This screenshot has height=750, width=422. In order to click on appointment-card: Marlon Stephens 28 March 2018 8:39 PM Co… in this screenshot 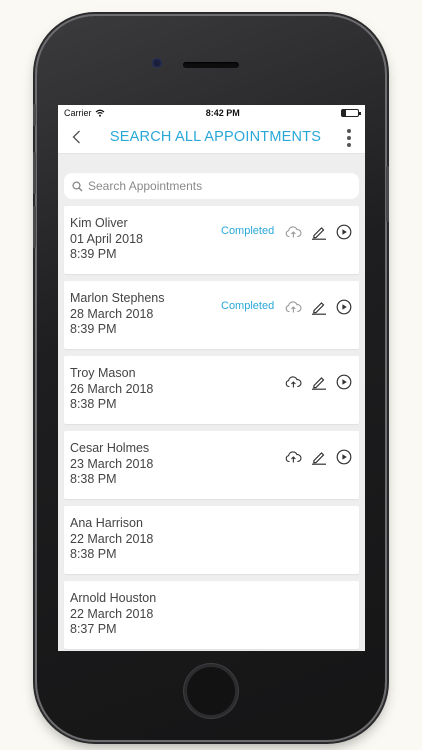, I will do `click(211, 315)`.